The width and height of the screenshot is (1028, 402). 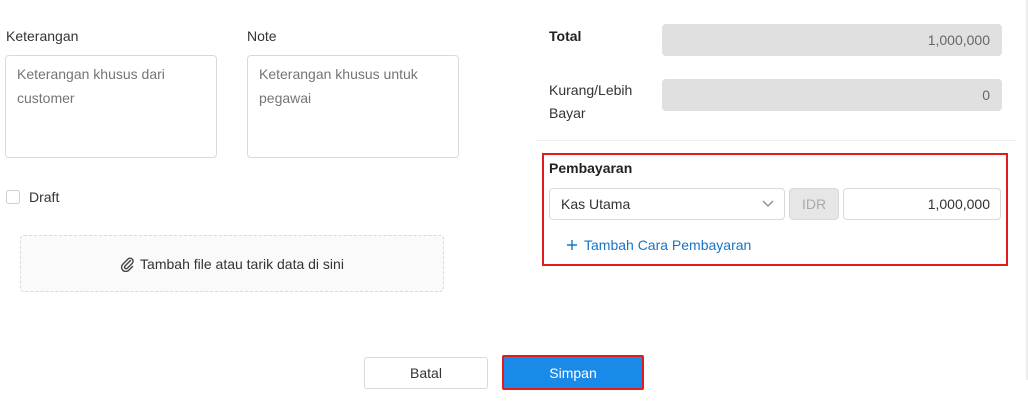 What do you see at coordinates (776, 140) in the screenshot?
I see `summary-divider` at bounding box center [776, 140].